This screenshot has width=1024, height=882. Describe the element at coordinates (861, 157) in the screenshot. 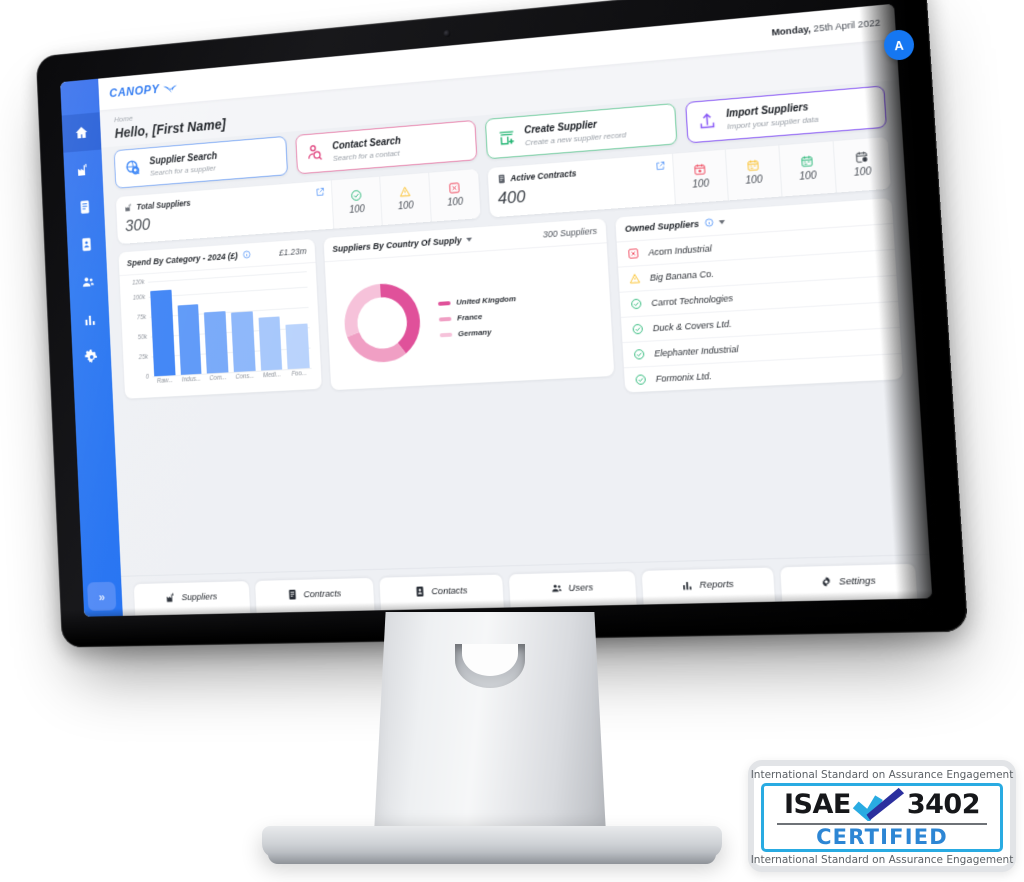

I see `calendar-clock-icon` at that location.